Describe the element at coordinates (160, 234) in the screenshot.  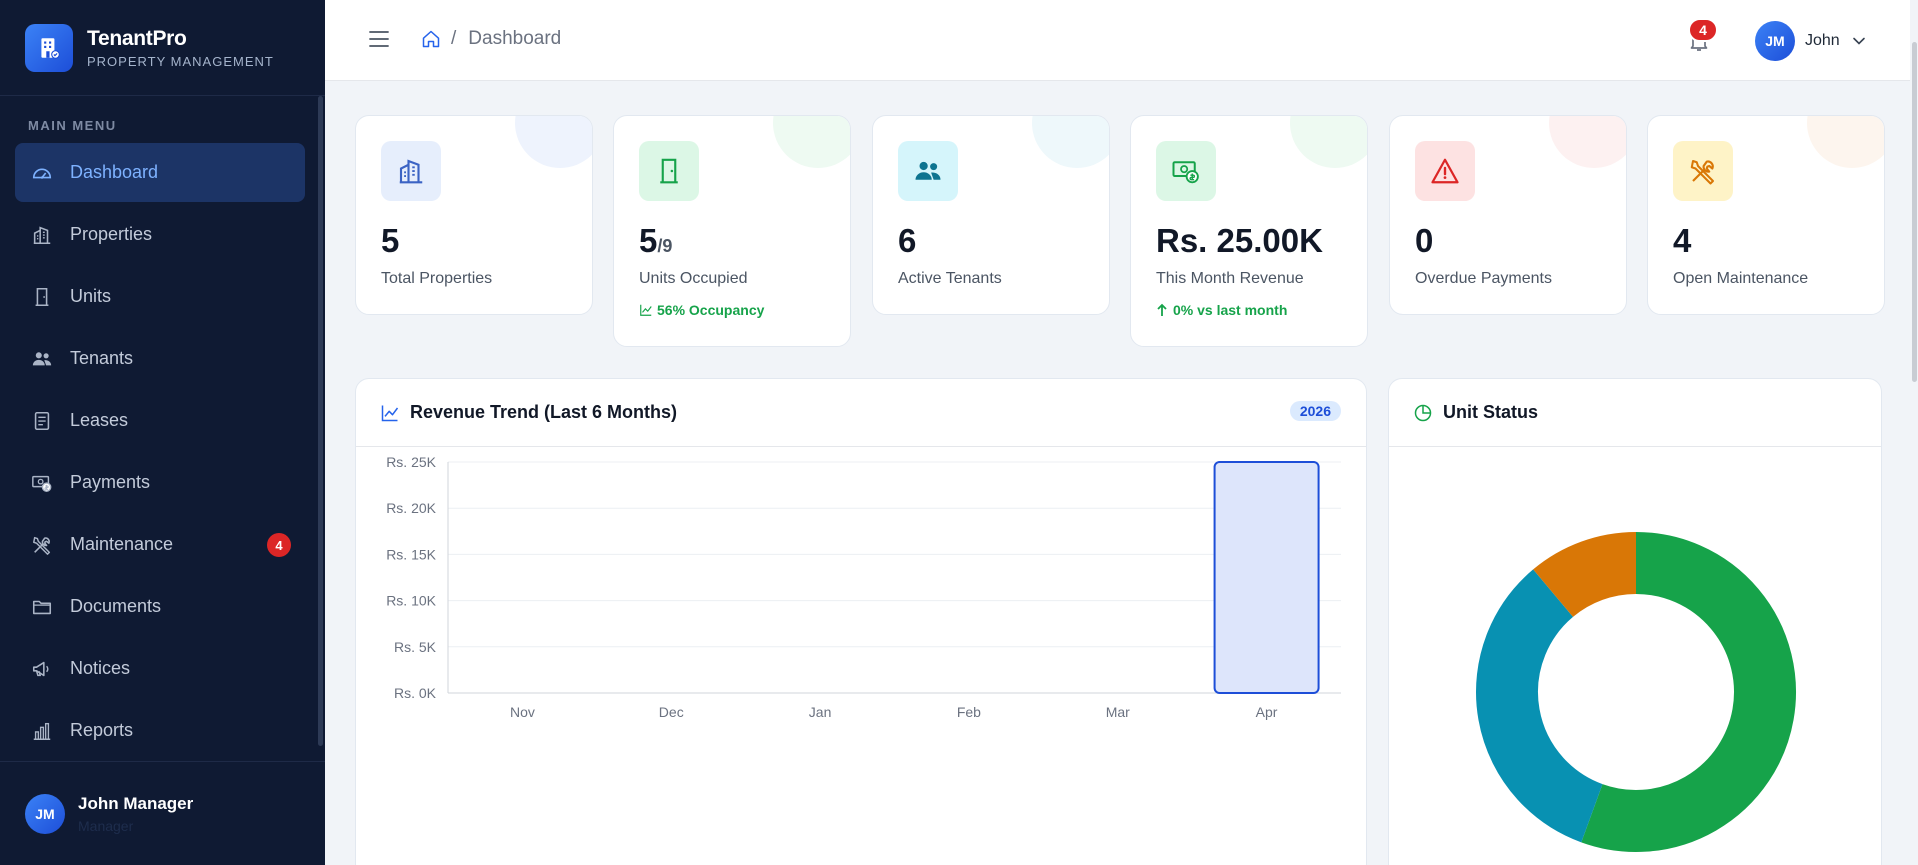
I see `sidebar-item-properties: Properties` at that location.